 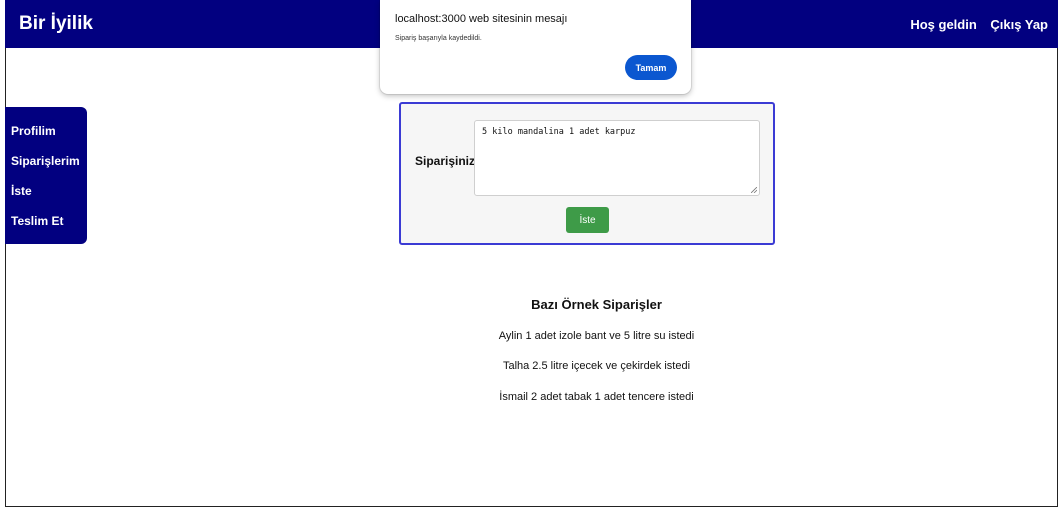 What do you see at coordinates (943, 24) in the screenshot?
I see `welcome-link: Hoş geldin` at bounding box center [943, 24].